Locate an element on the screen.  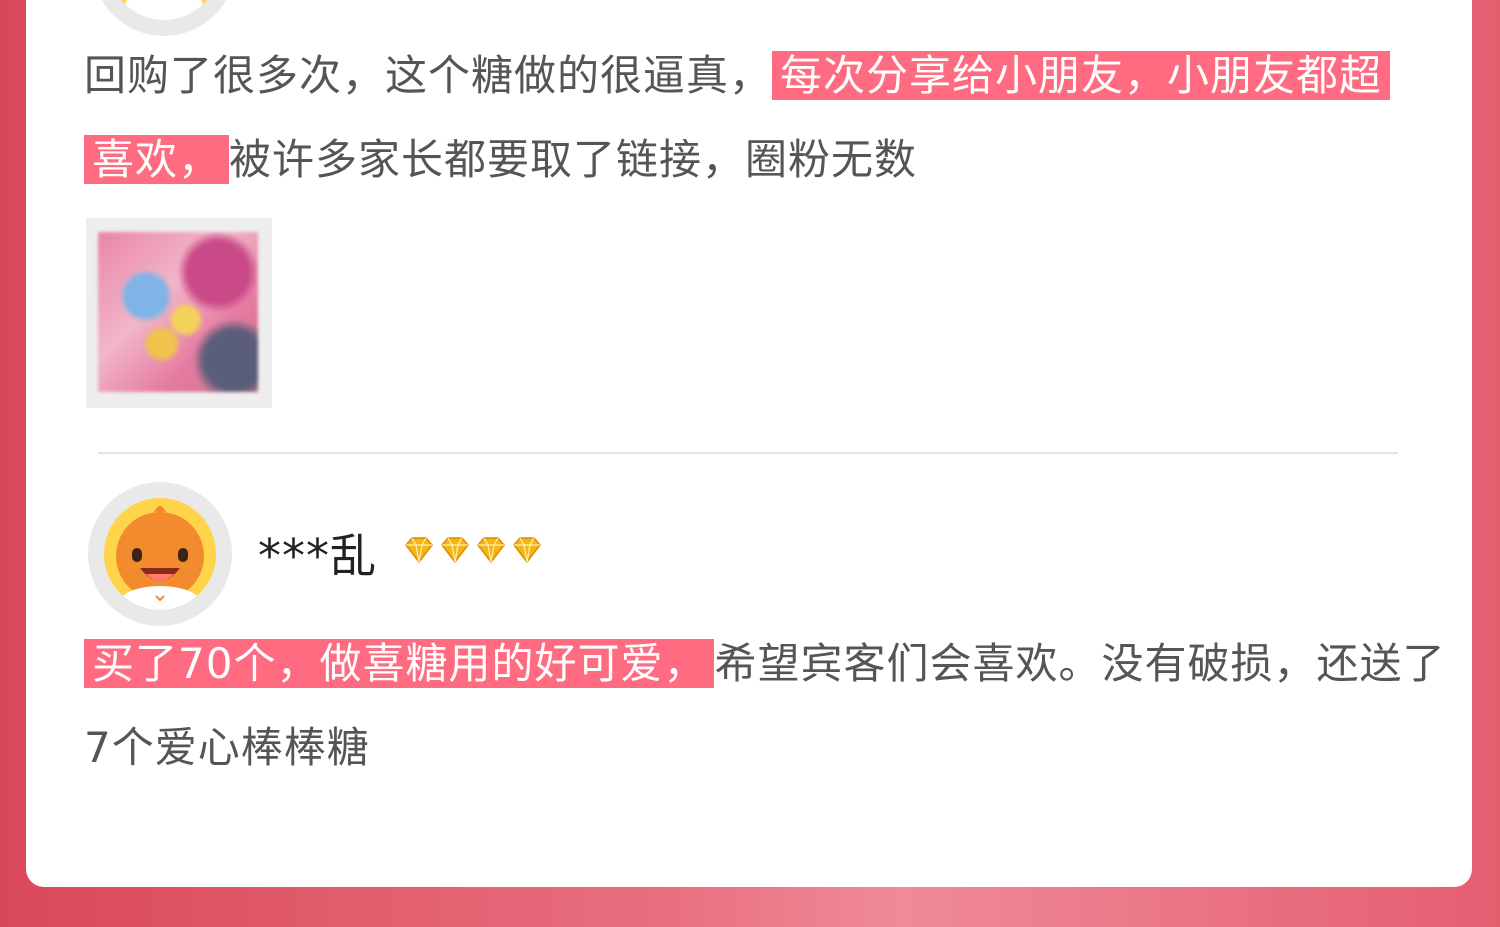
review-highlight: 喜欢， is located at coordinates (157, 159).